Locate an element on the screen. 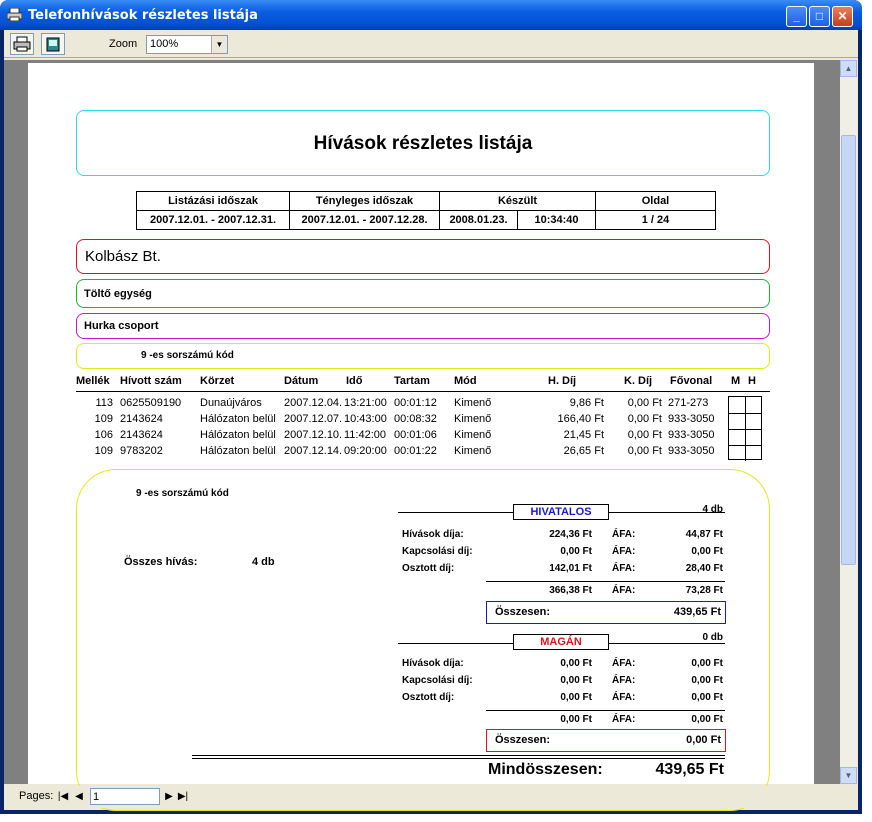  total-calls-value: 4 db is located at coordinates (263, 562).